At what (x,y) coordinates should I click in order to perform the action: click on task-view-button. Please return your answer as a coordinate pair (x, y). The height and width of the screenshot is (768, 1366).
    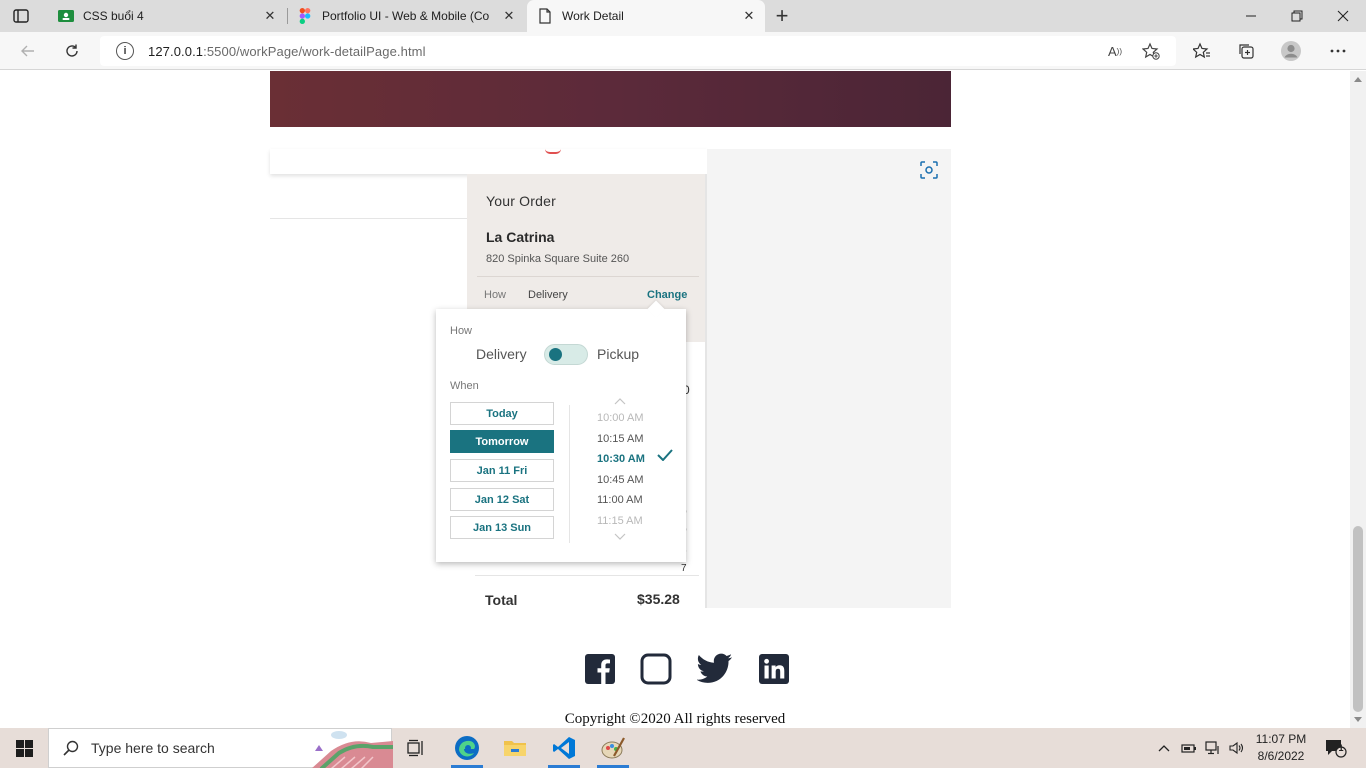
    Looking at the image, I should click on (416, 748).